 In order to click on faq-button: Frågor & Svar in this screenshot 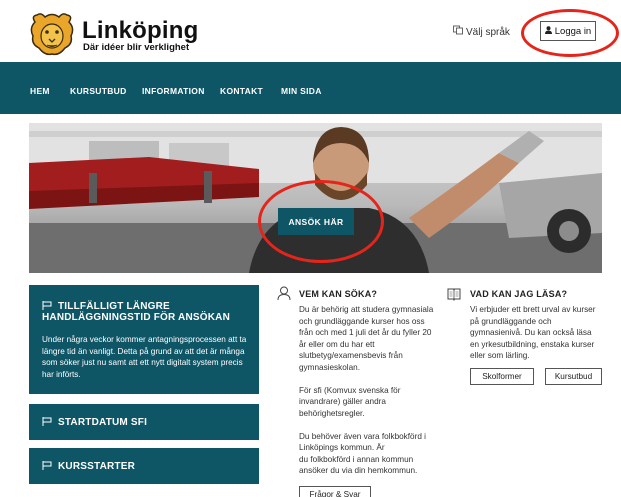, I will do `click(335, 491)`.